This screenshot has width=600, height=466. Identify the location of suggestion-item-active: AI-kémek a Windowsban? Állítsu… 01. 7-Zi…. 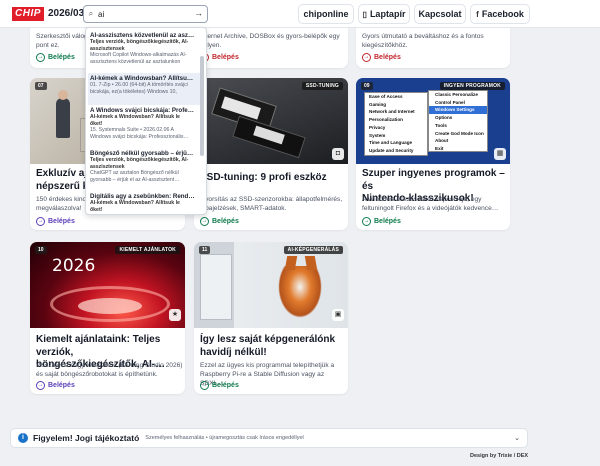
(144, 89).